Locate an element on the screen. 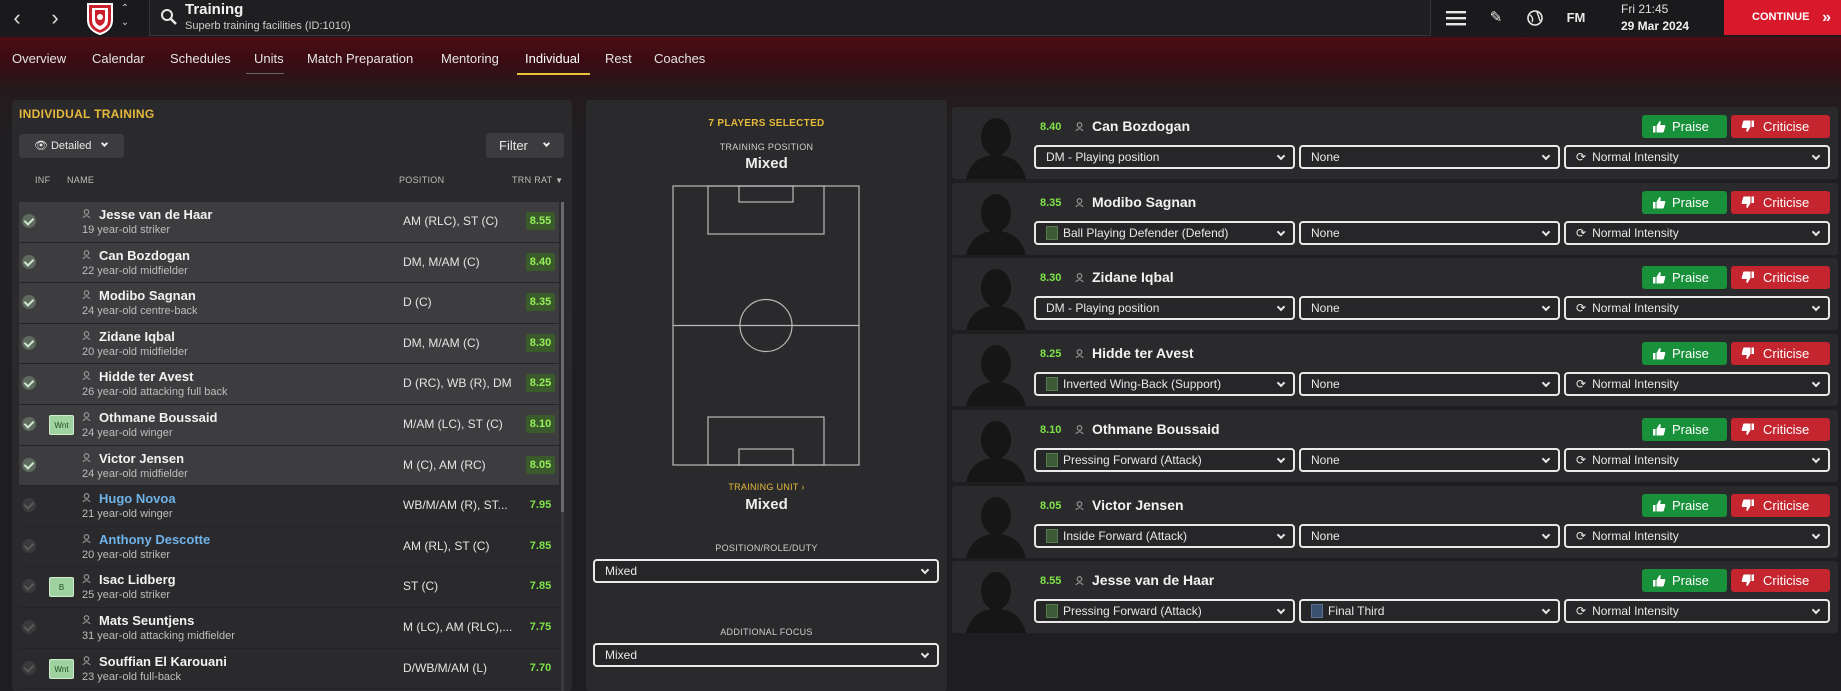  column-header-trn-rat: TRN RAT ▼ is located at coordinates (537, 180).